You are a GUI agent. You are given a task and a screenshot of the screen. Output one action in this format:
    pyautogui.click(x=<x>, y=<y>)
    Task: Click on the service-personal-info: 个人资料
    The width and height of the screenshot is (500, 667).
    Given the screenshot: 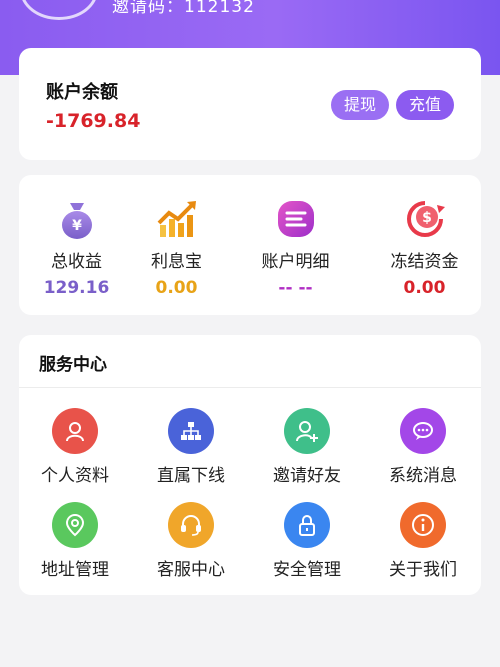 What is the action you would take?
    pyautogui.click(x=75, y=447)
    